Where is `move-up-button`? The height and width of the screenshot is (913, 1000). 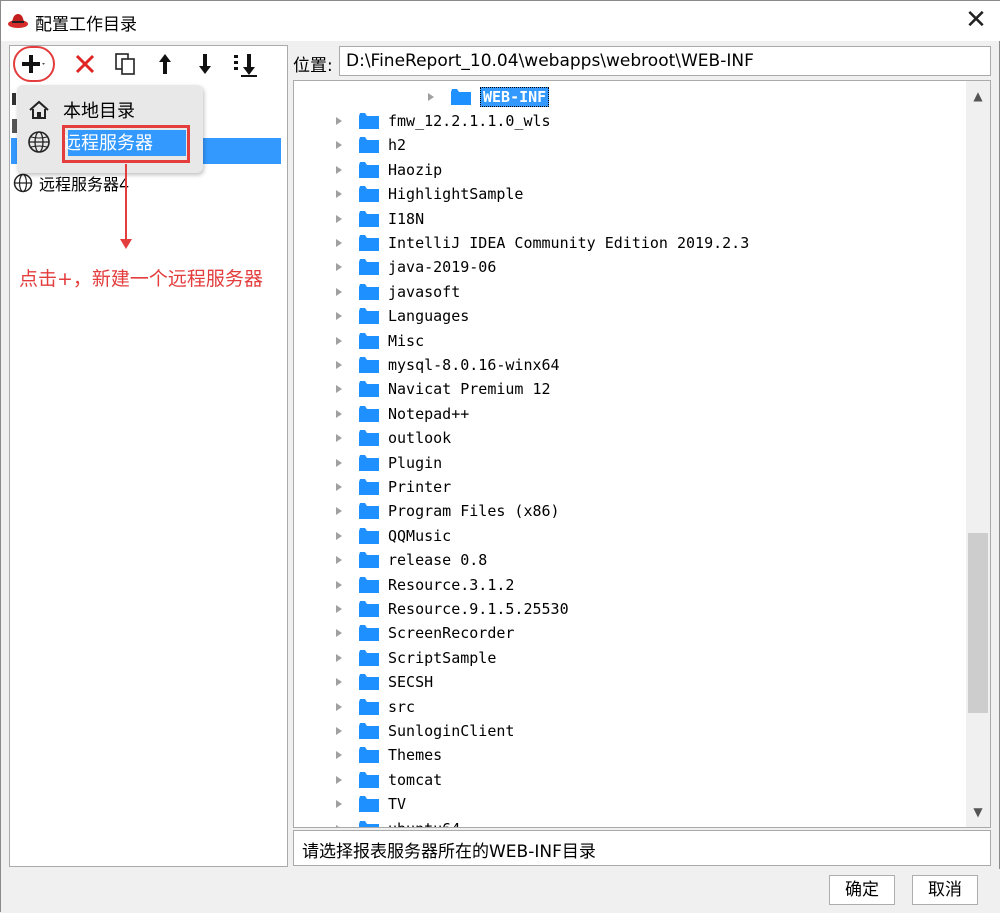 move-up-button is located at coordinates (165, 64).